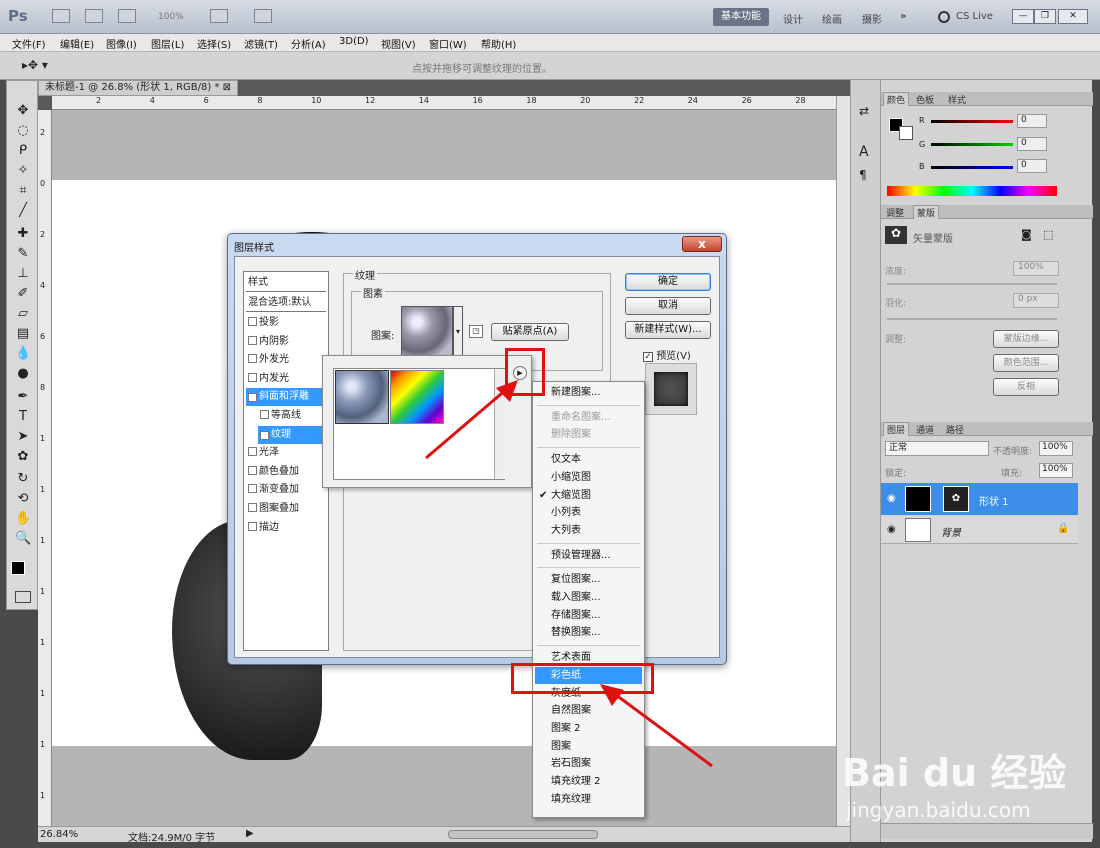 The image size is (1100, 848). What do you see at coordinates (458, 332) in the screenshot?
I see `pattern-dropdown-arrow-icon: ▾` at bounding box center [458, 332].